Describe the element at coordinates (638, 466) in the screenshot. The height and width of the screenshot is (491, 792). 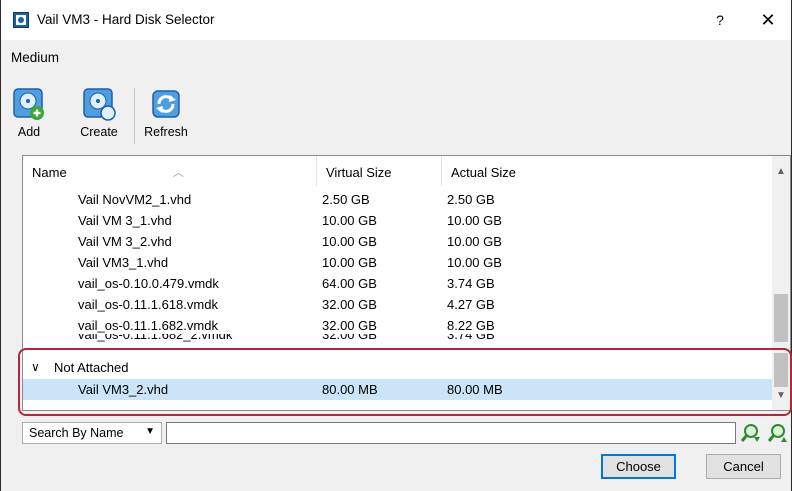
I see `choose-button: Choose` at that location.